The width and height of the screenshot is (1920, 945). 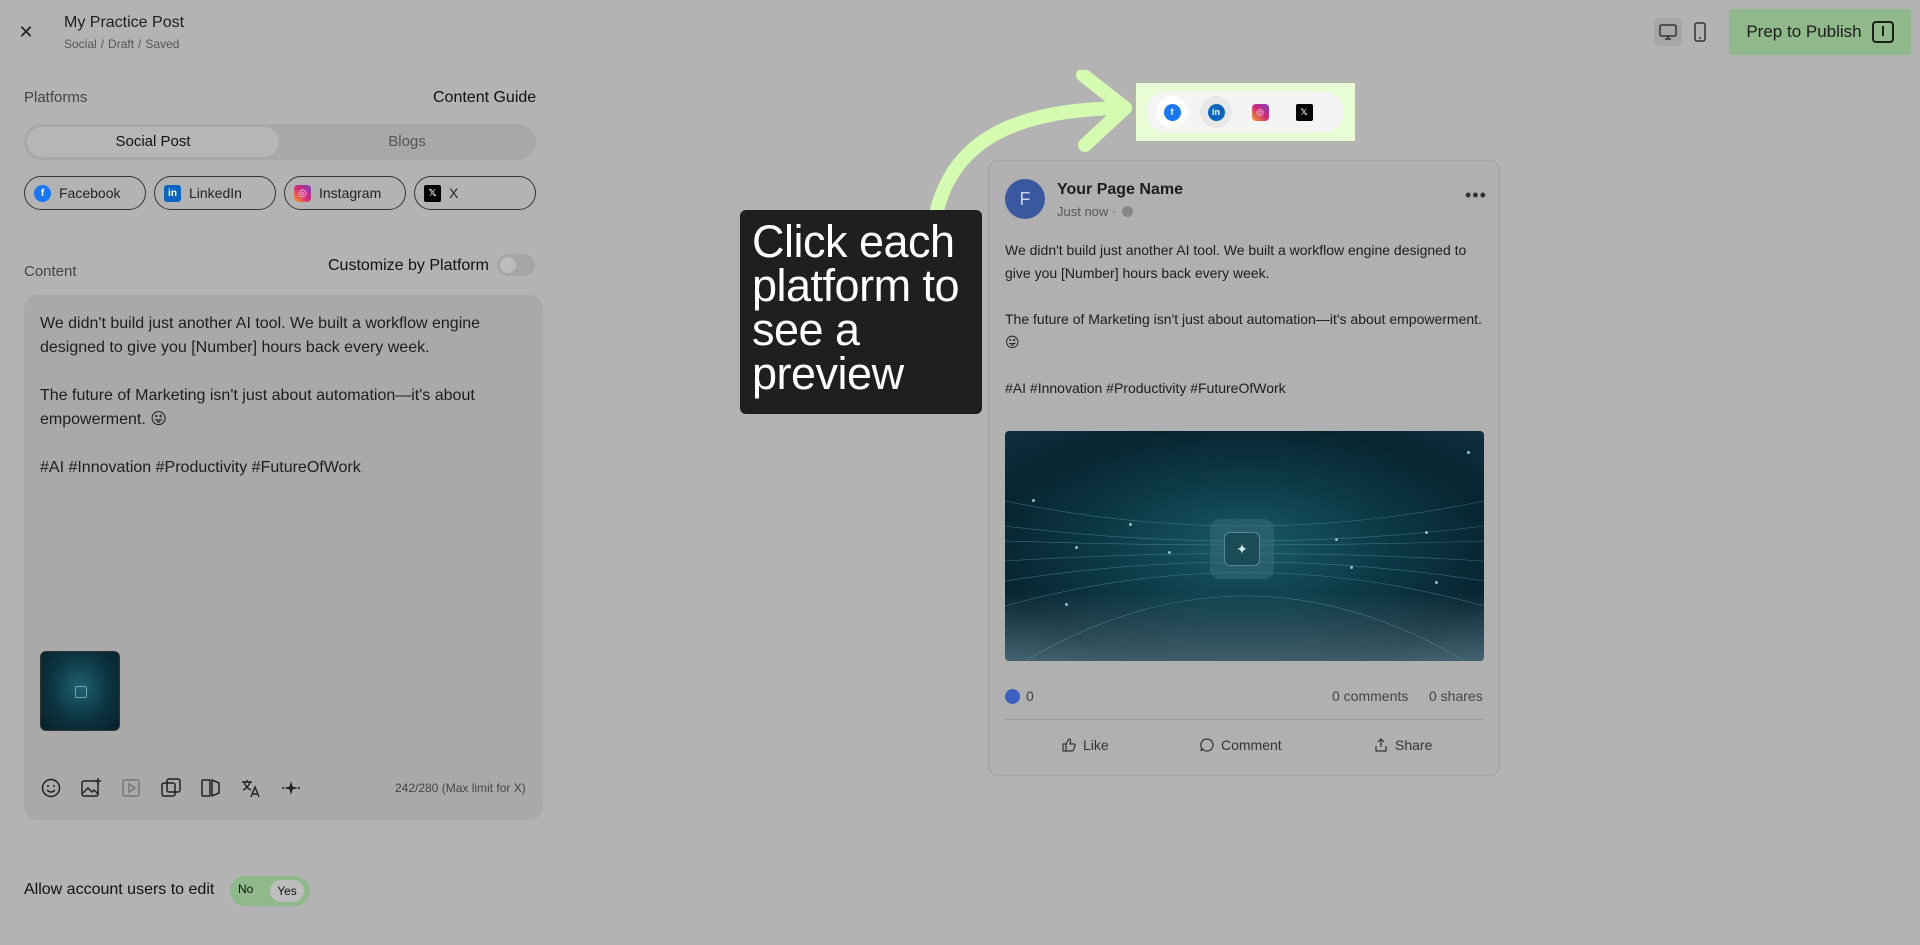 I want to click on post-time: Just now ·, so click(x=1095, y=211).